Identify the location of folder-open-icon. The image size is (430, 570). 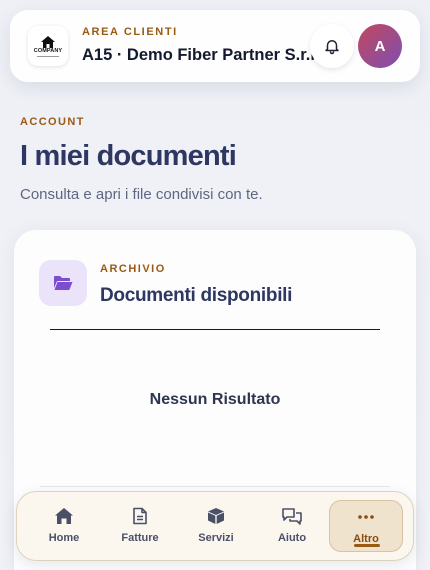
(63, 283).